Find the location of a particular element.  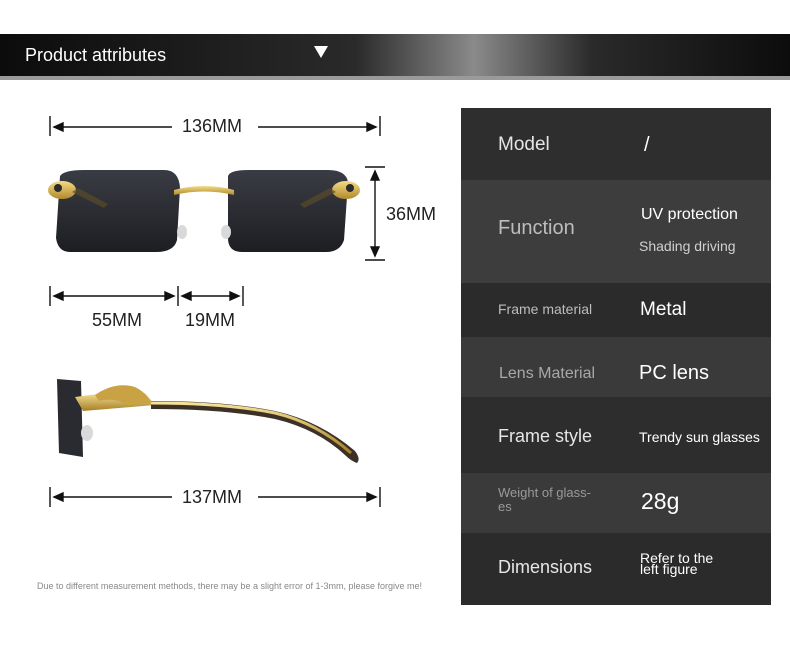

height-dimension-label: 36MM is located at coordinates (411, 214).